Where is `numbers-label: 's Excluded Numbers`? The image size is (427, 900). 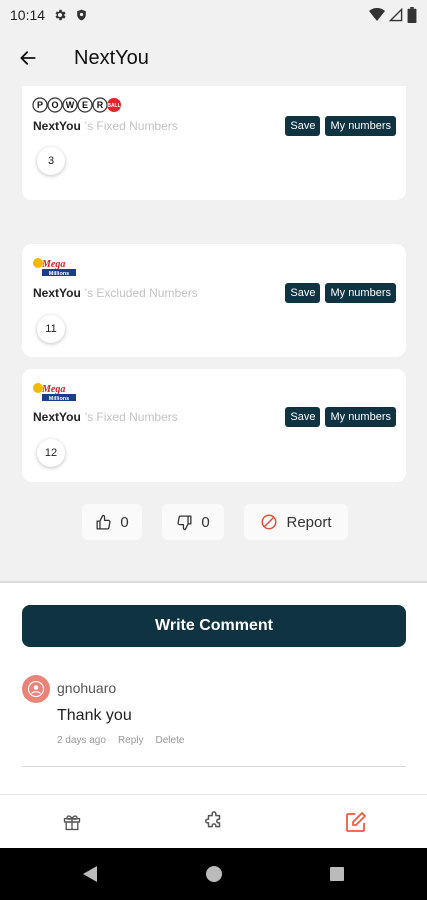 numbers-label: 's Excluded Numbers is located at coordinates (141, 293).